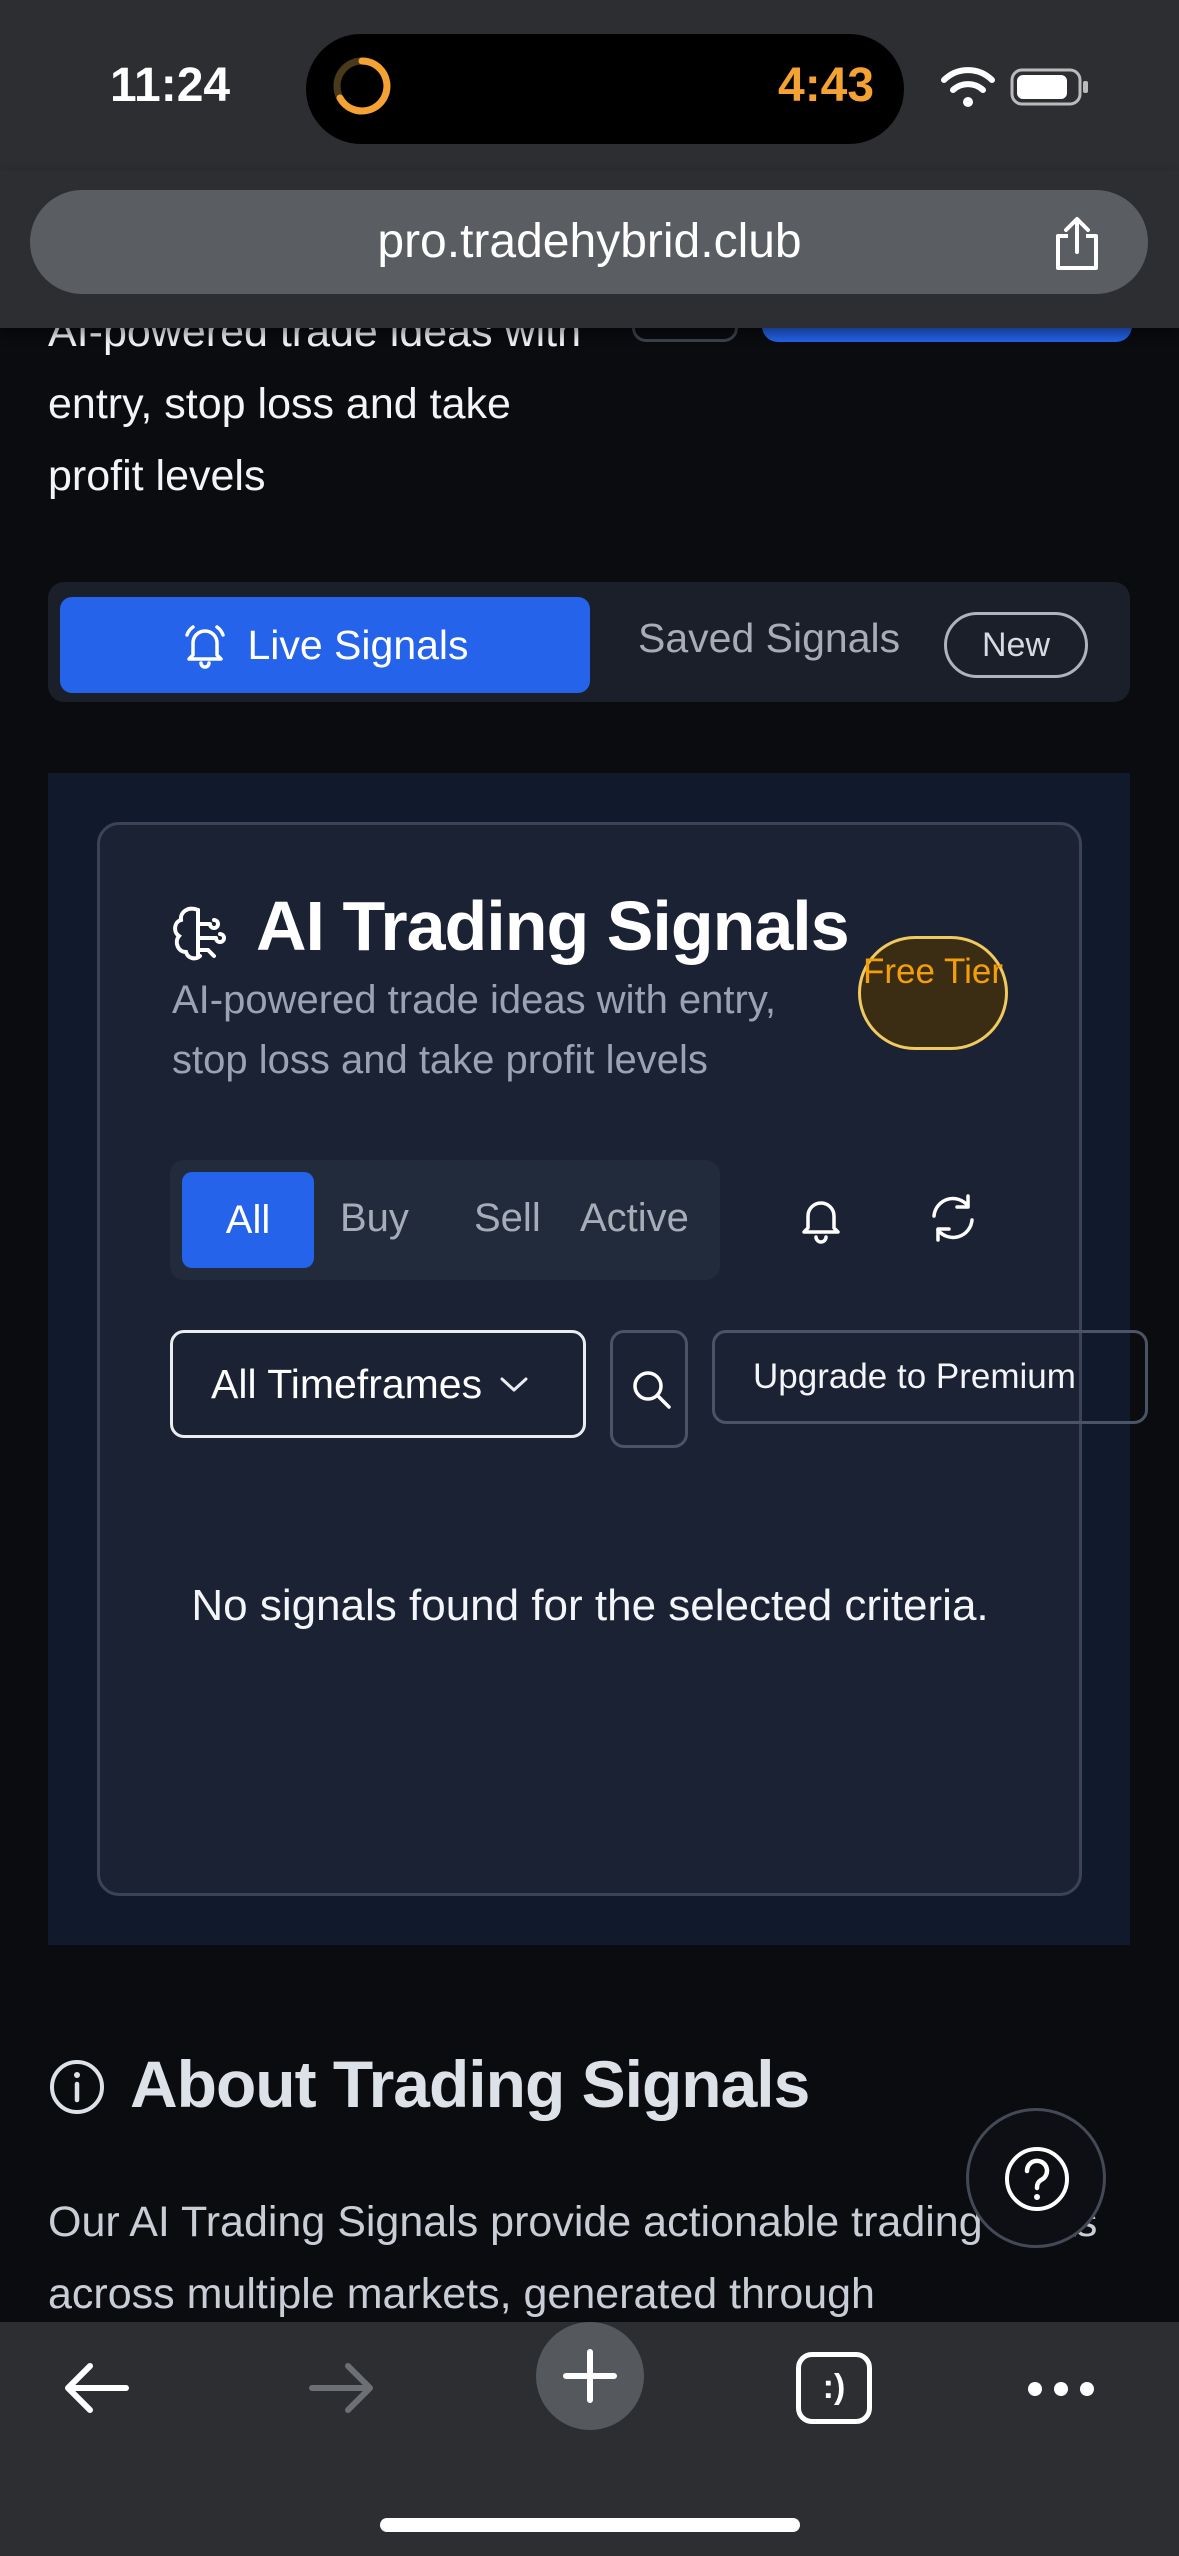  Describe the element at coordinates (826, 85) in the screenshot. I see `timer-readout: 4:43` at that location.